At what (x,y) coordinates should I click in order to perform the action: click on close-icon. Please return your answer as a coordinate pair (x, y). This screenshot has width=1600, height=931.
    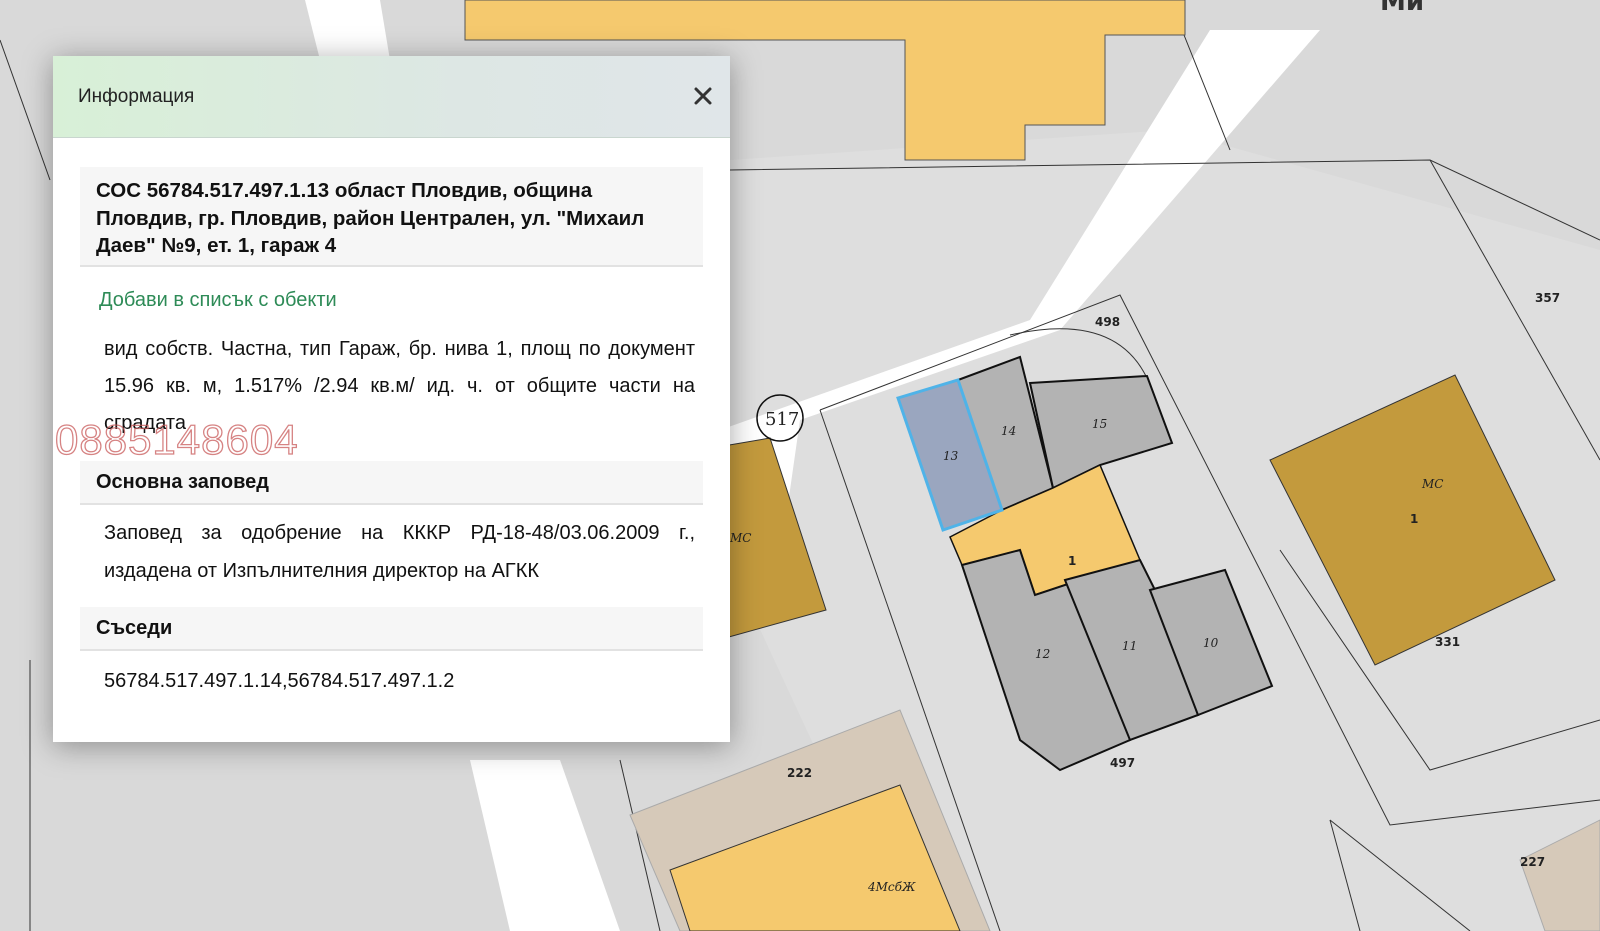
    Looking at the image, I should click on (703, 96).